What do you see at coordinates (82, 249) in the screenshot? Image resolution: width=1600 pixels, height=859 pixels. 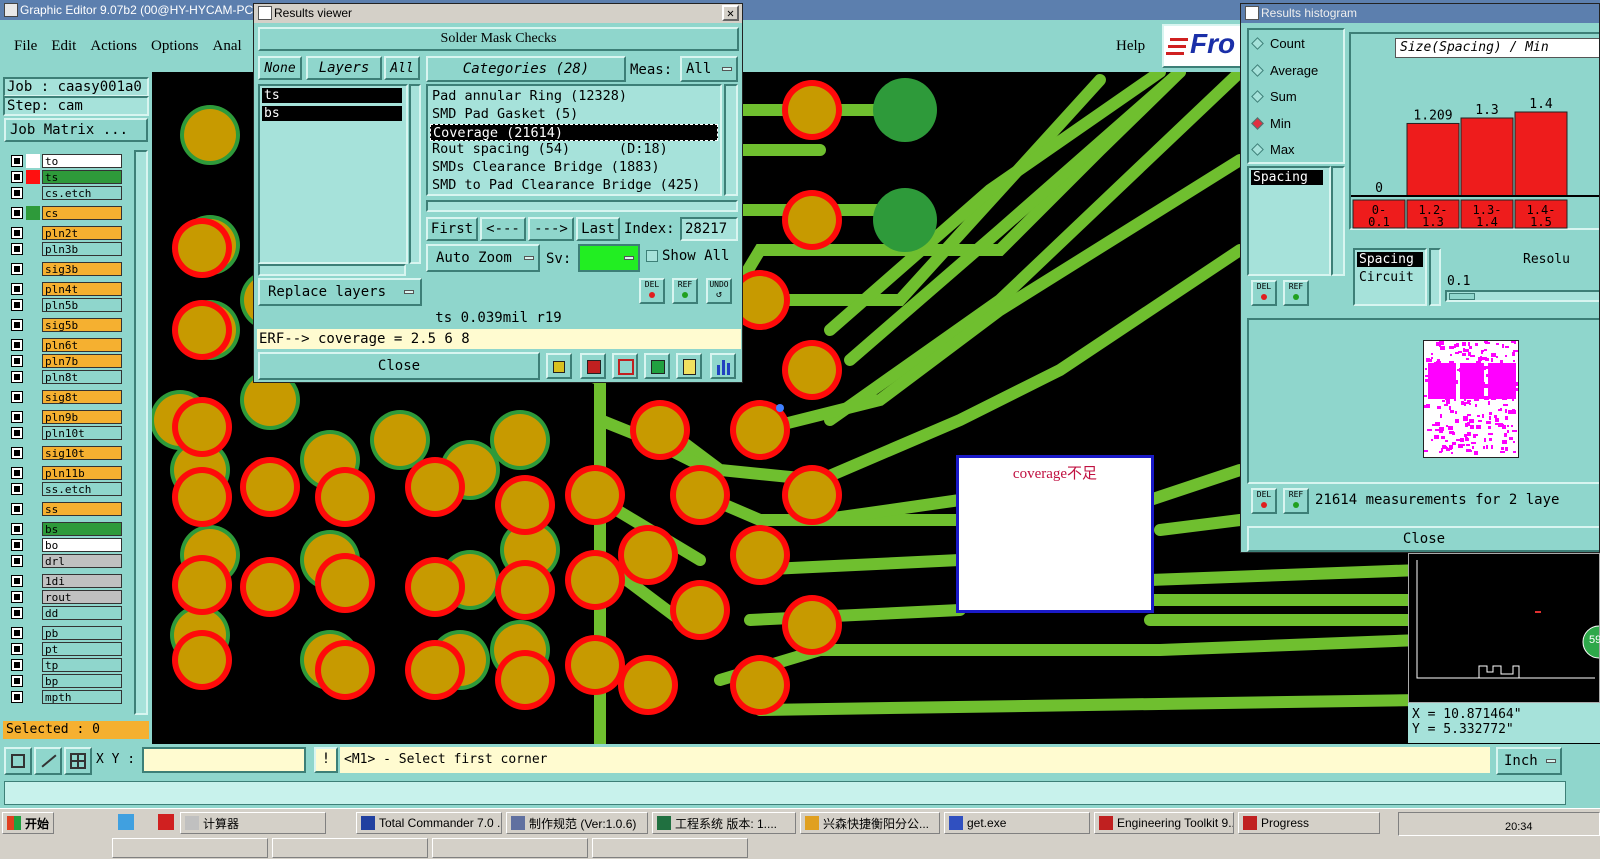 I see `layer-name: pln3b` at bounding box center [82, 249].